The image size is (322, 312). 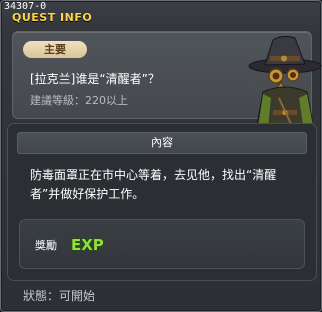 I want to click on quest-description: 防毒面罩正在市中心等着，去见他，找出“清醒者”并做好保护工作。, so click(x=153, y=184).